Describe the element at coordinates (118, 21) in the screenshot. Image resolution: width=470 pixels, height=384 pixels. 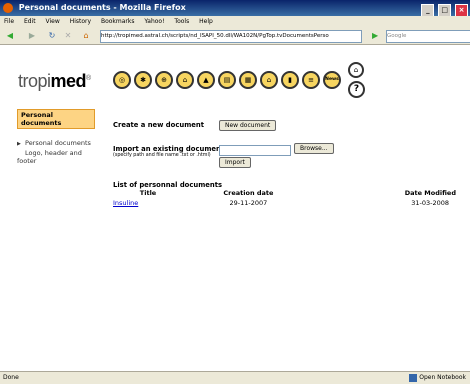
I see `menu-bookmarks: Bookmarks` at that location.